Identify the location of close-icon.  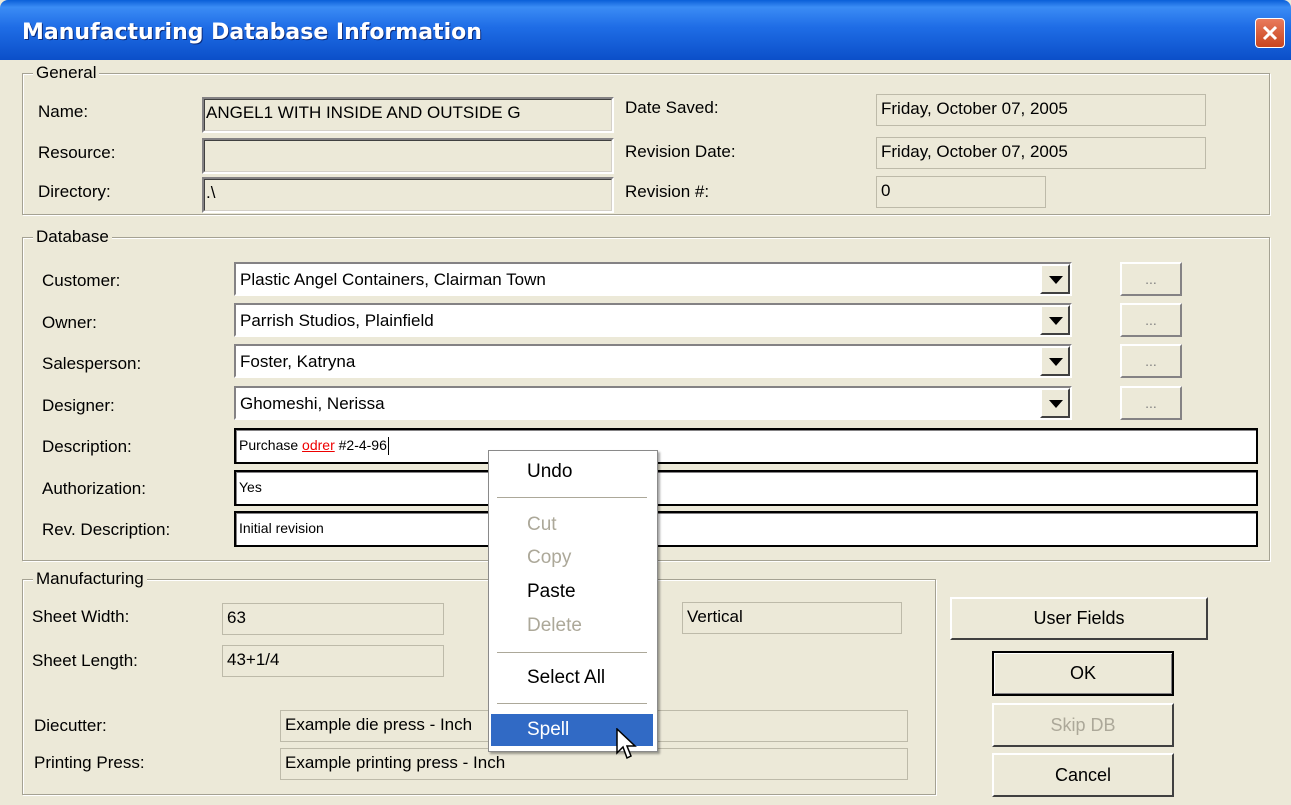
(1270, 33).